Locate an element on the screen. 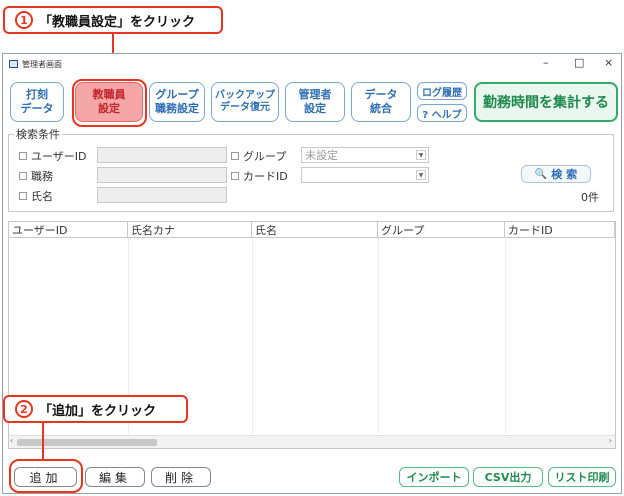 The width and height of the screenshot is (624, 496). name-field is located at coordinates (162, 195).